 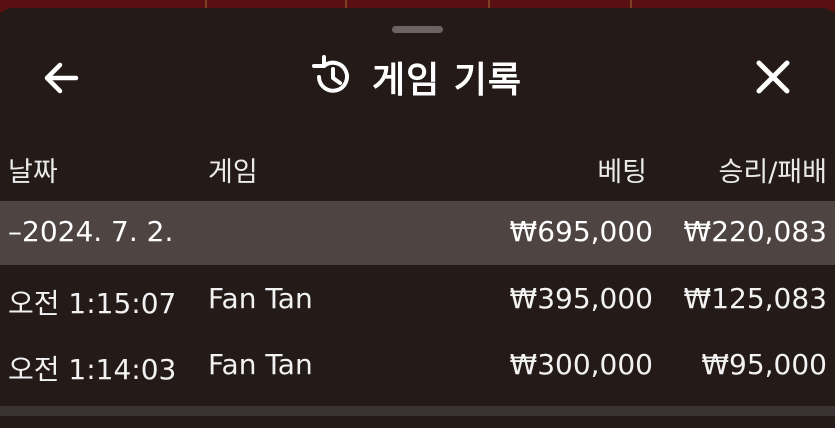 What do you see at coordinates (417, 366) in the screenshot?
I see `table-row: 오전 1:14:03 Fan Tan ₩300,000 ₩95,000` at bounding box center [417, 366].